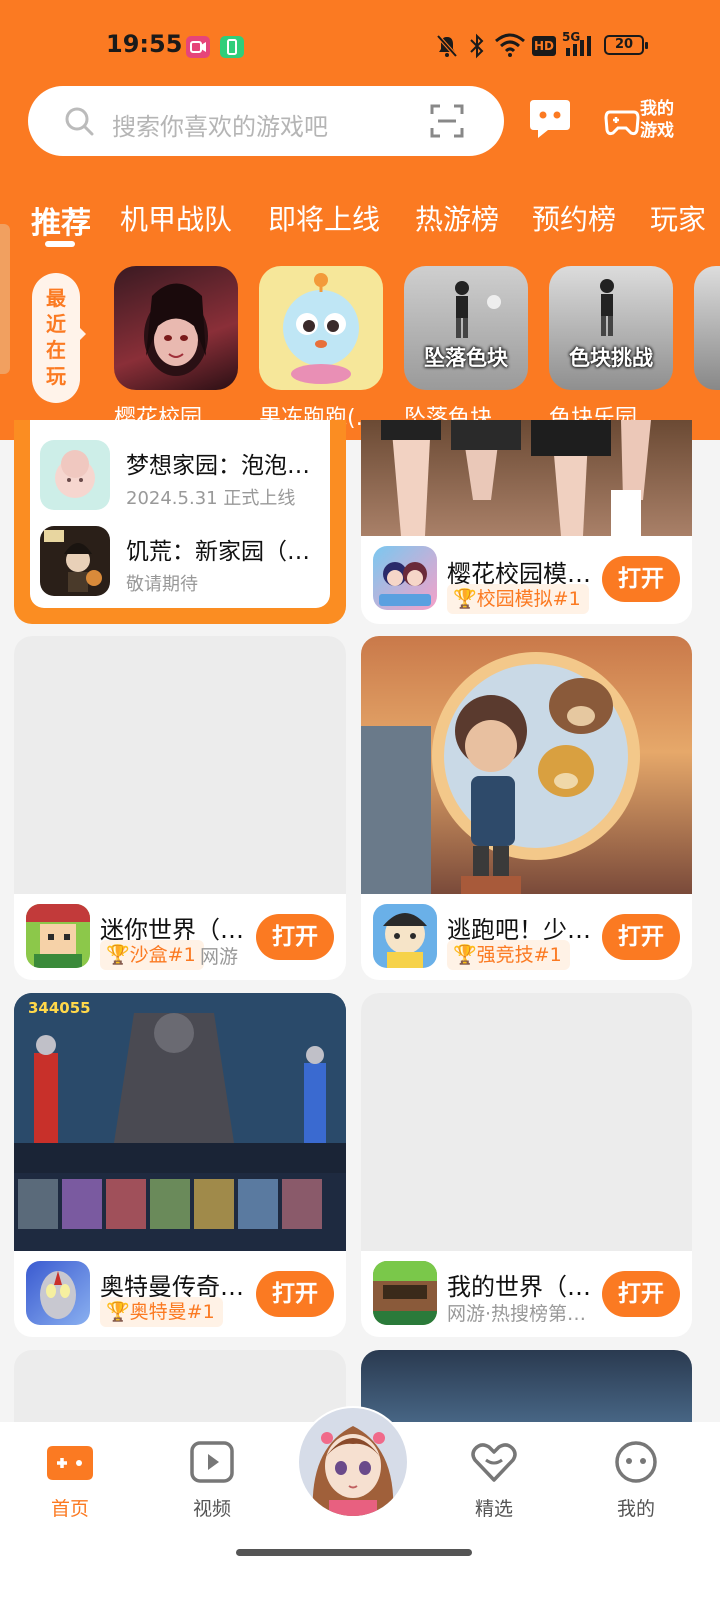  I want to click on category-tabs: 推荐 机甲战队 即将上线 热游榜 预约榜 玩家, so click(360, 222).